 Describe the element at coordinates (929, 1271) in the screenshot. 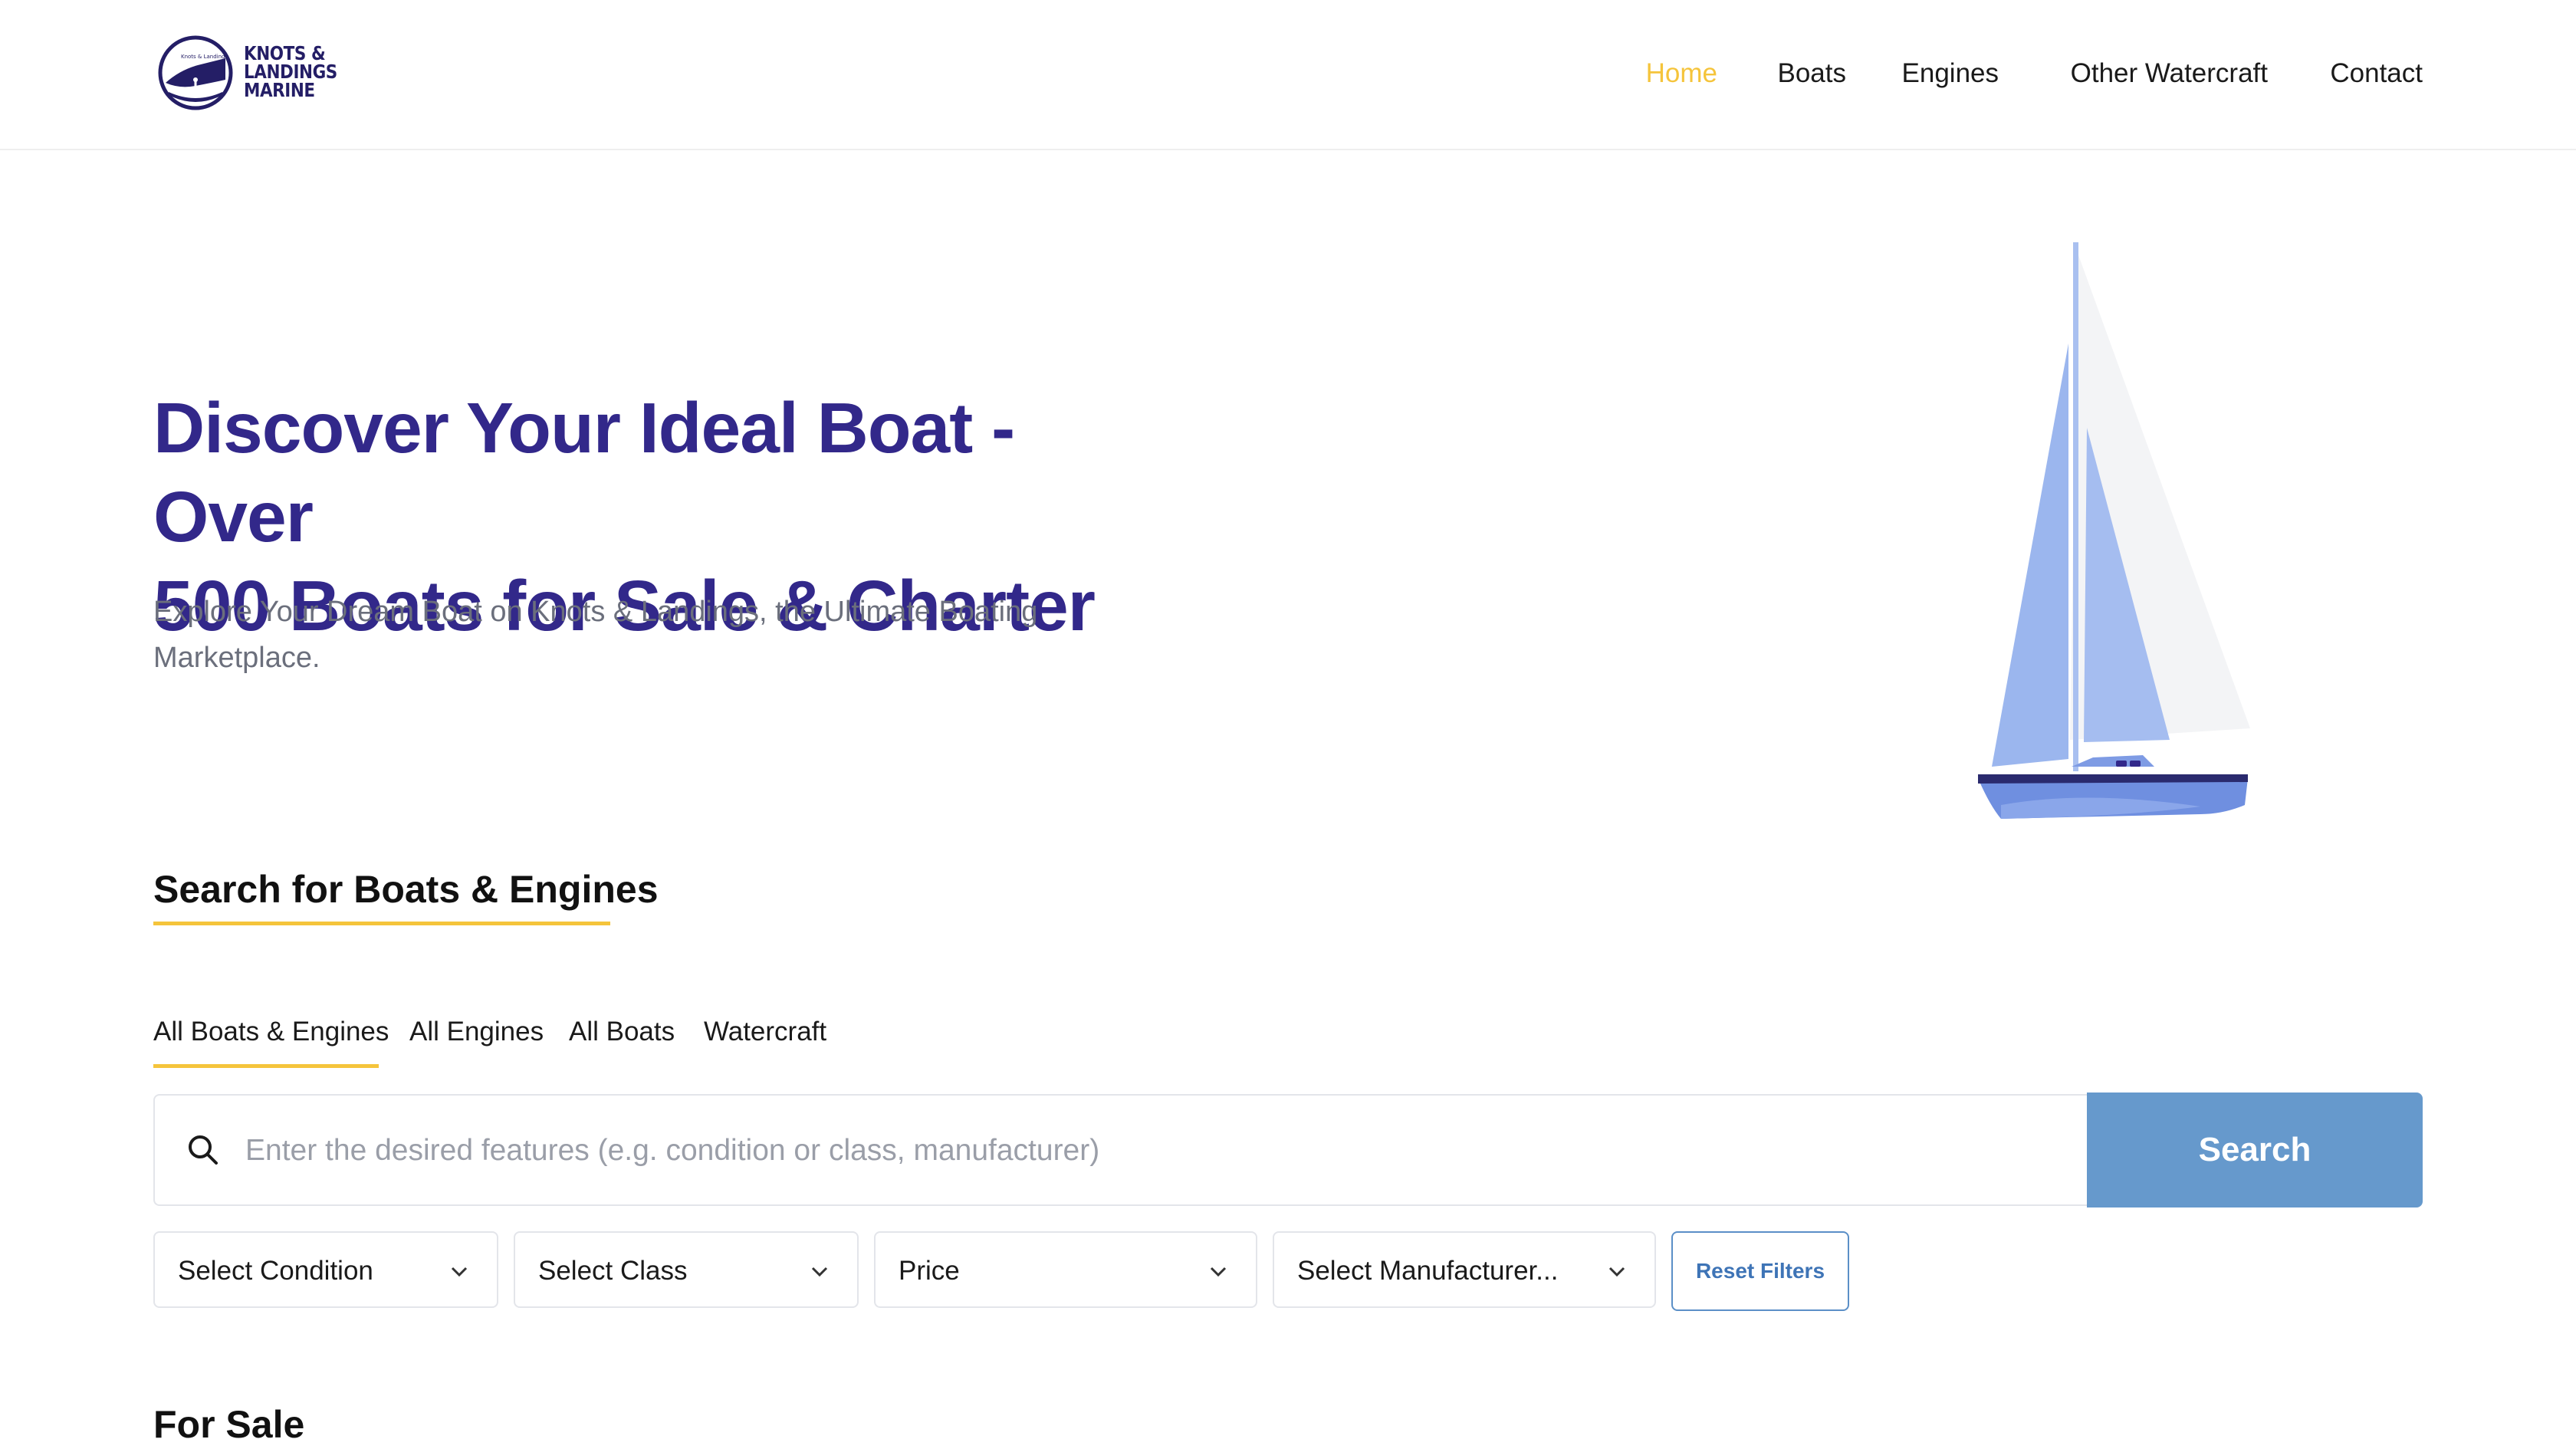

I see `price-select-label: Price` at that location.